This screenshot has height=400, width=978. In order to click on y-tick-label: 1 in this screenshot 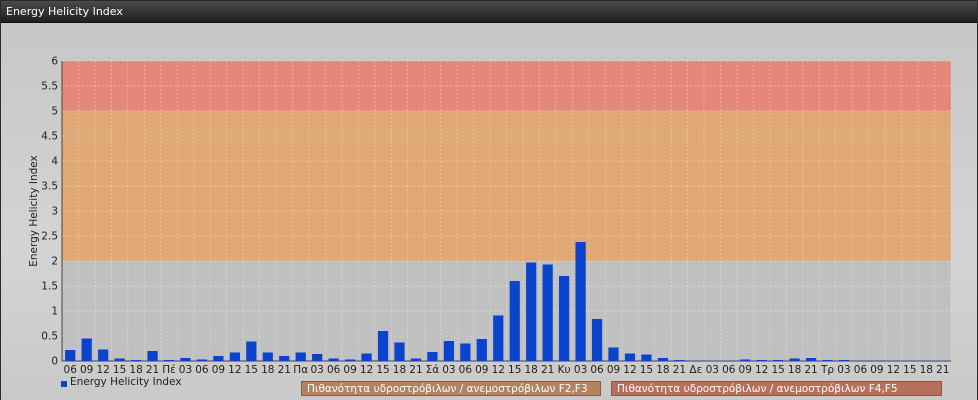, I will do `click(54, 312)`.